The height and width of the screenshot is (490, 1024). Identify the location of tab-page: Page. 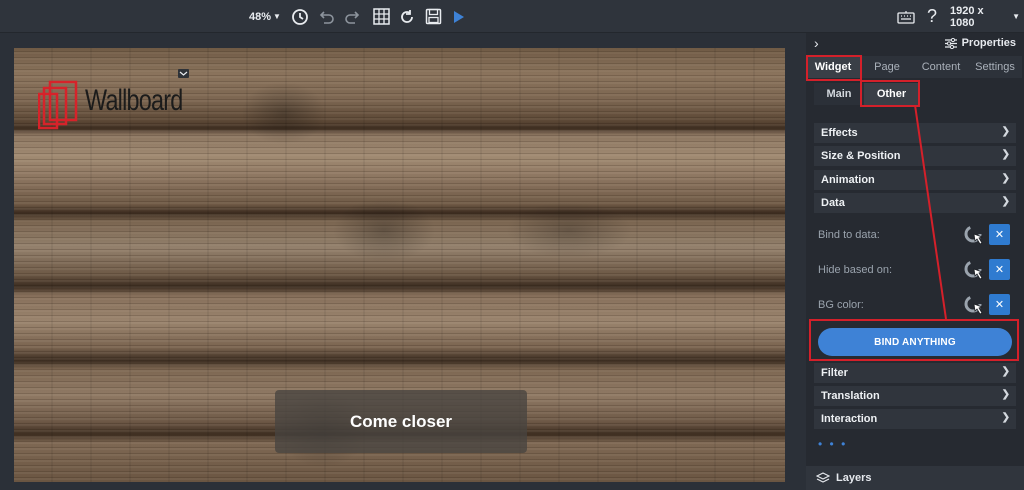
(887, 67).